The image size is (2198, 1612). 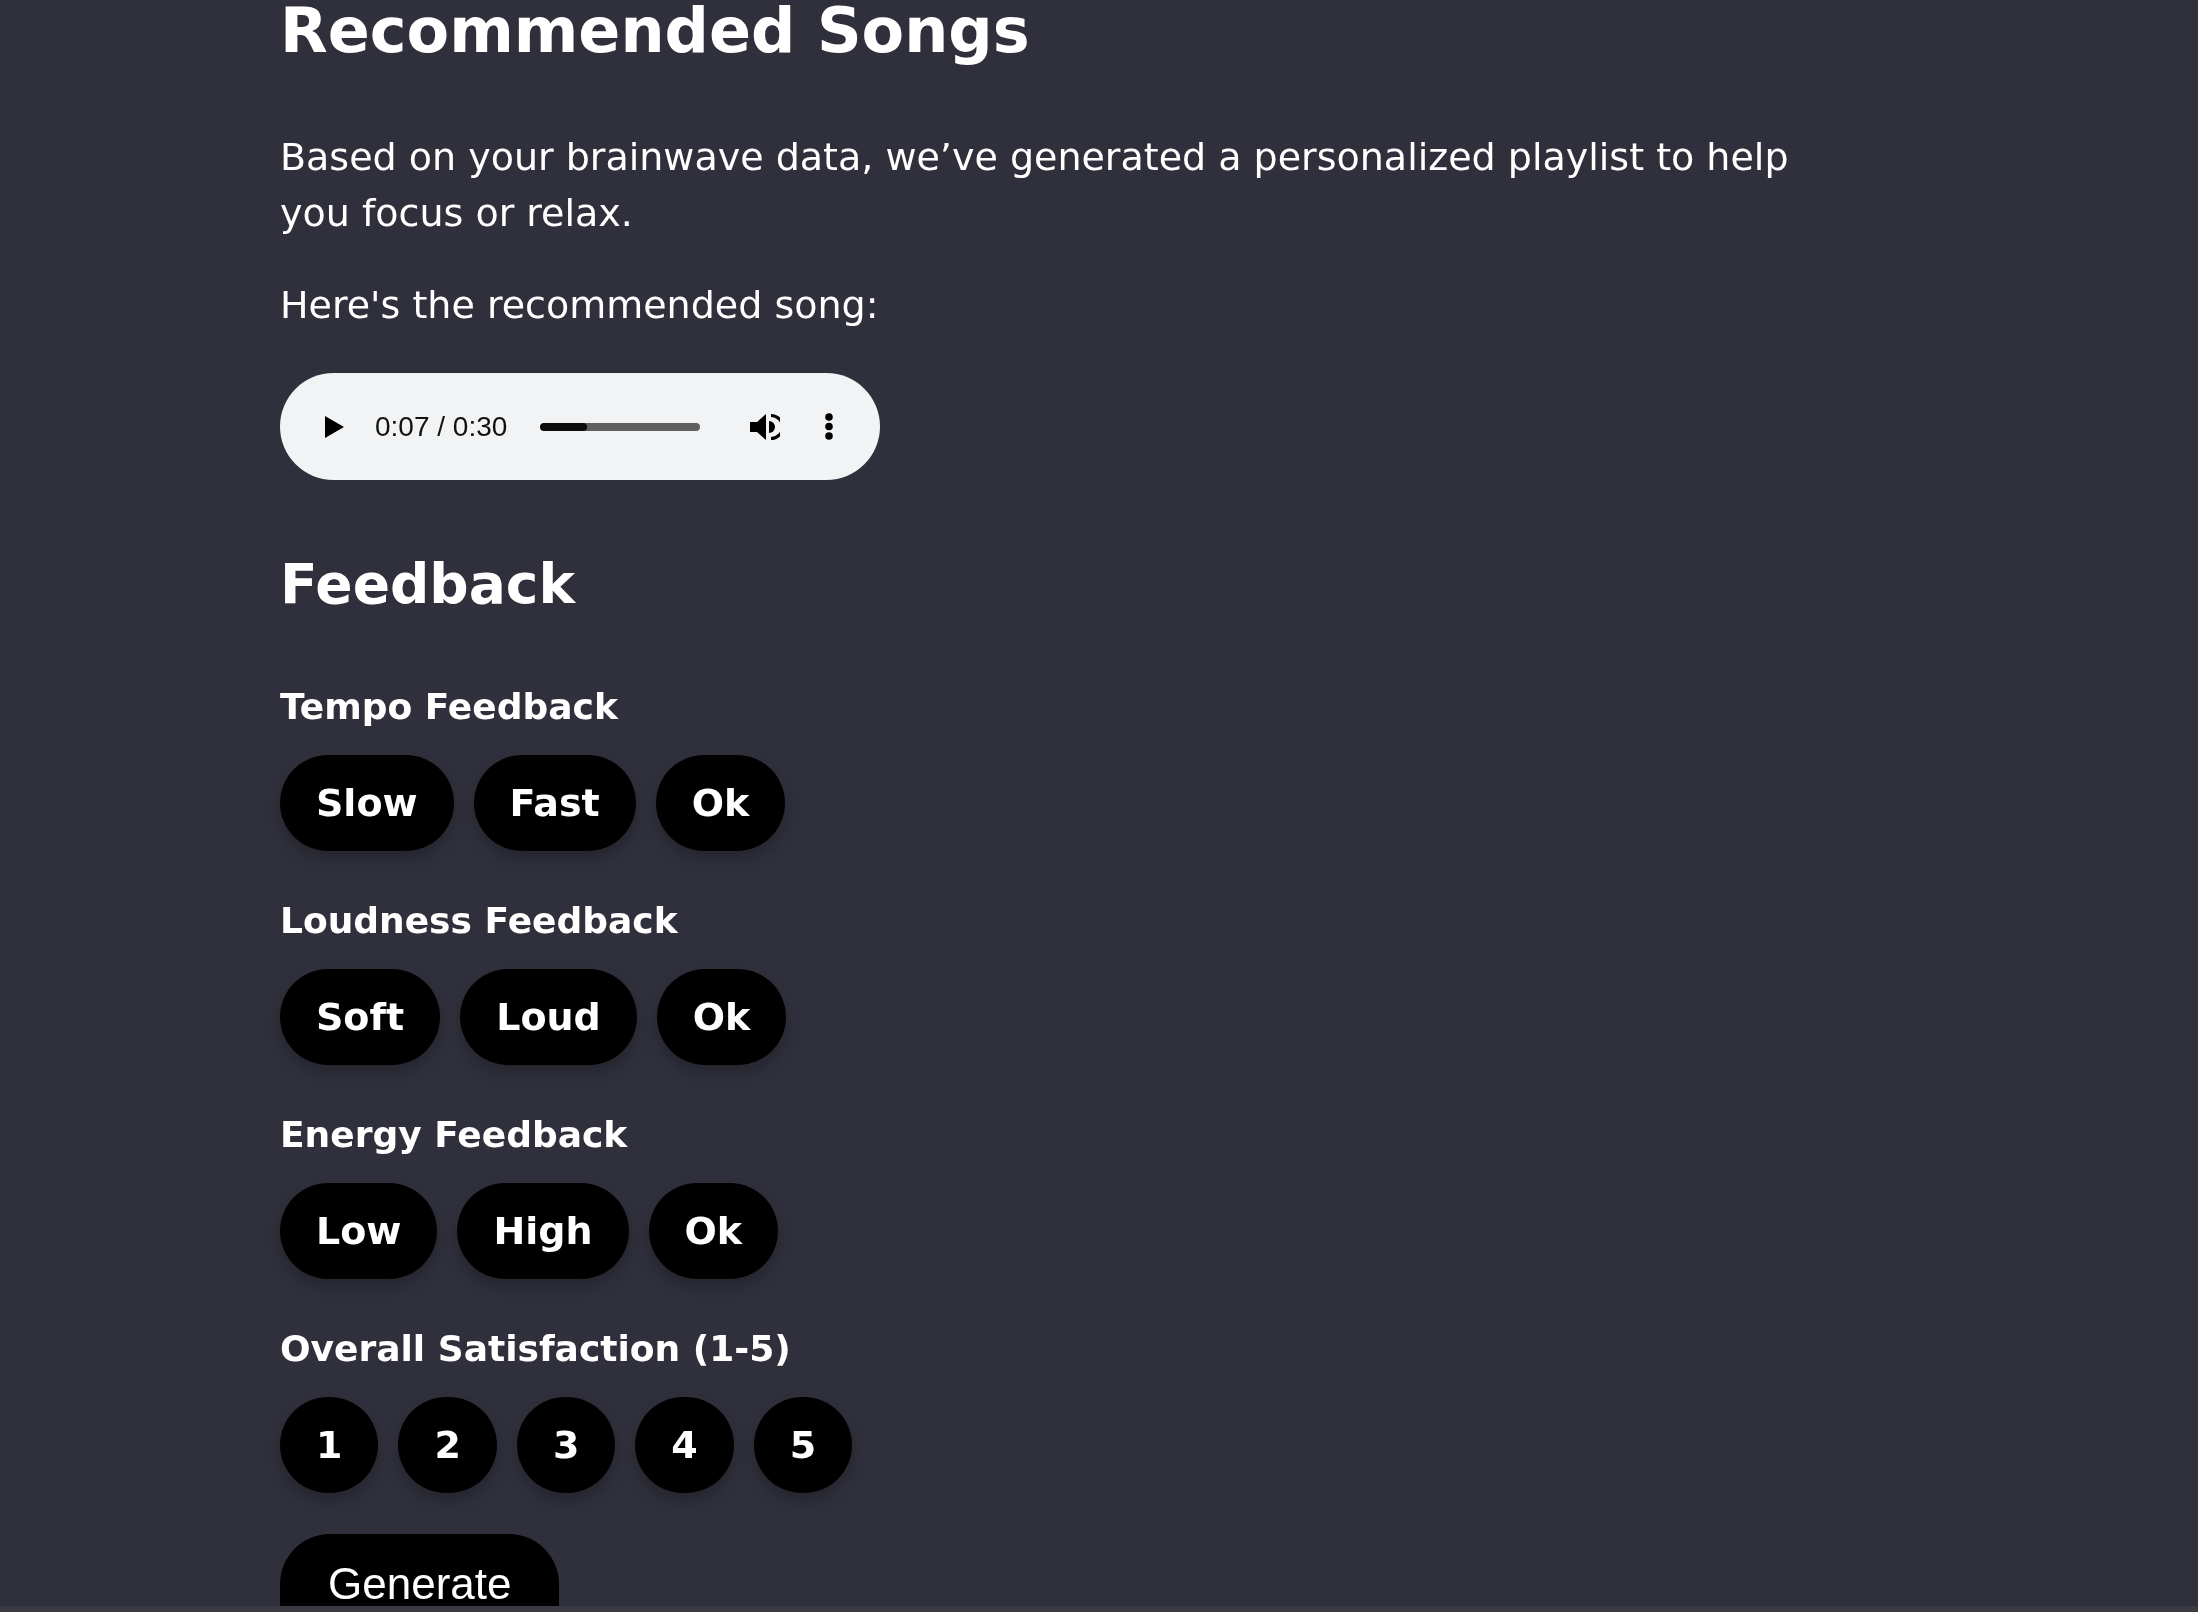 I want to click on volume-icon, so click(x=765, y=426).